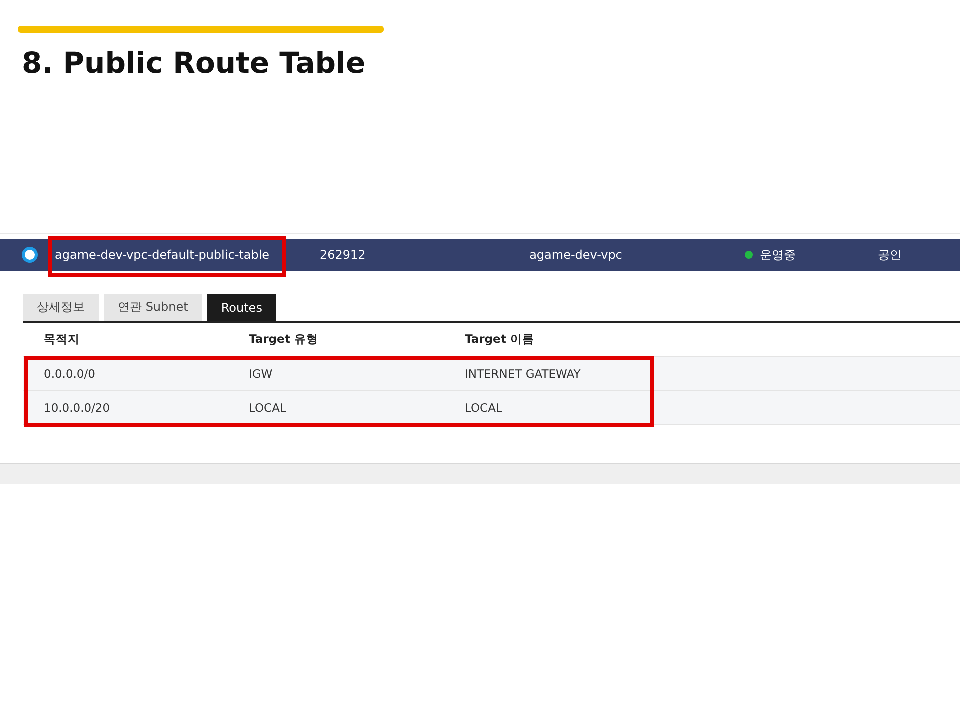  Describe the element at coordinates (890, 255) in the screenshot. I see `table-type: 공인` at that location.